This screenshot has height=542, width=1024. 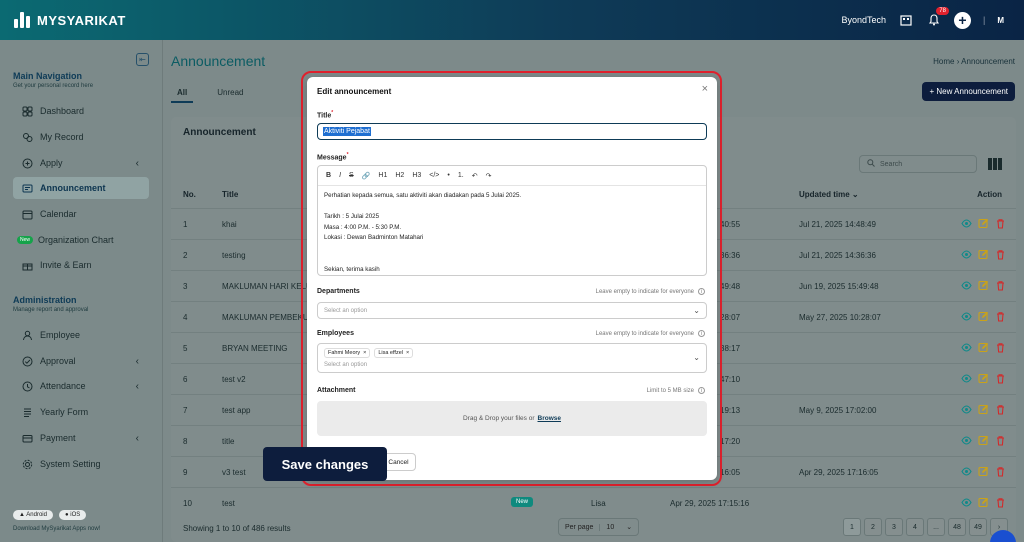 I want to click on tab-unread: Unread, so click(x=230, y=93).